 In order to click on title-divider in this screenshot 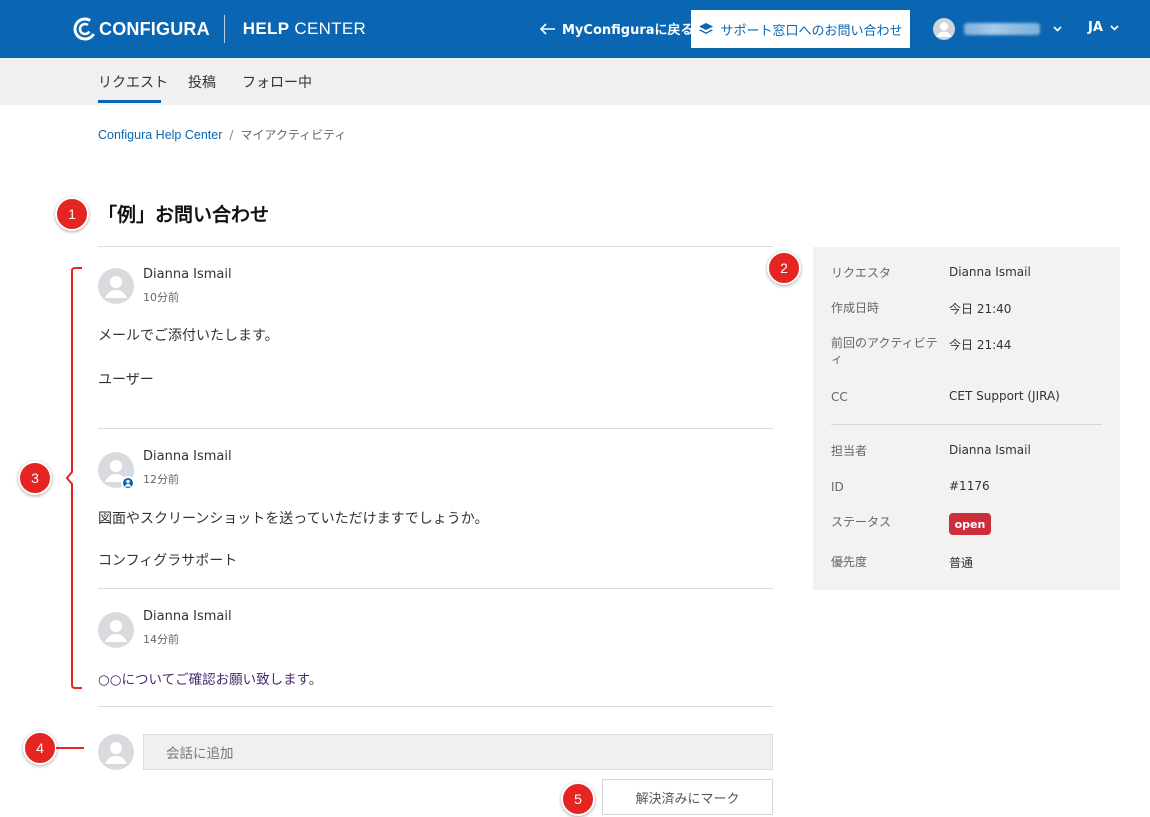, I will do `click(435, 246)`.